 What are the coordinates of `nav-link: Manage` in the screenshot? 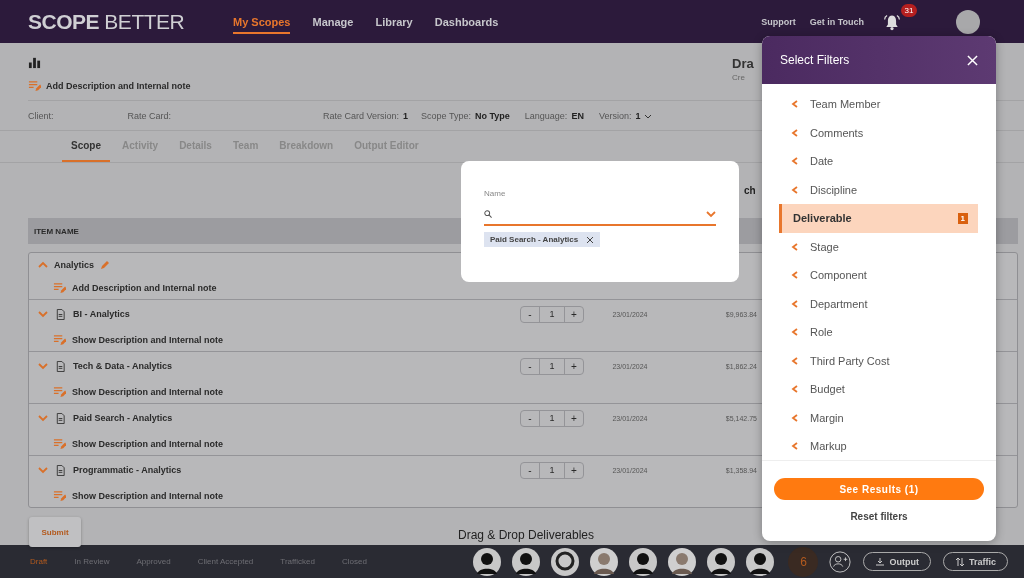 It's located at (333, 21).